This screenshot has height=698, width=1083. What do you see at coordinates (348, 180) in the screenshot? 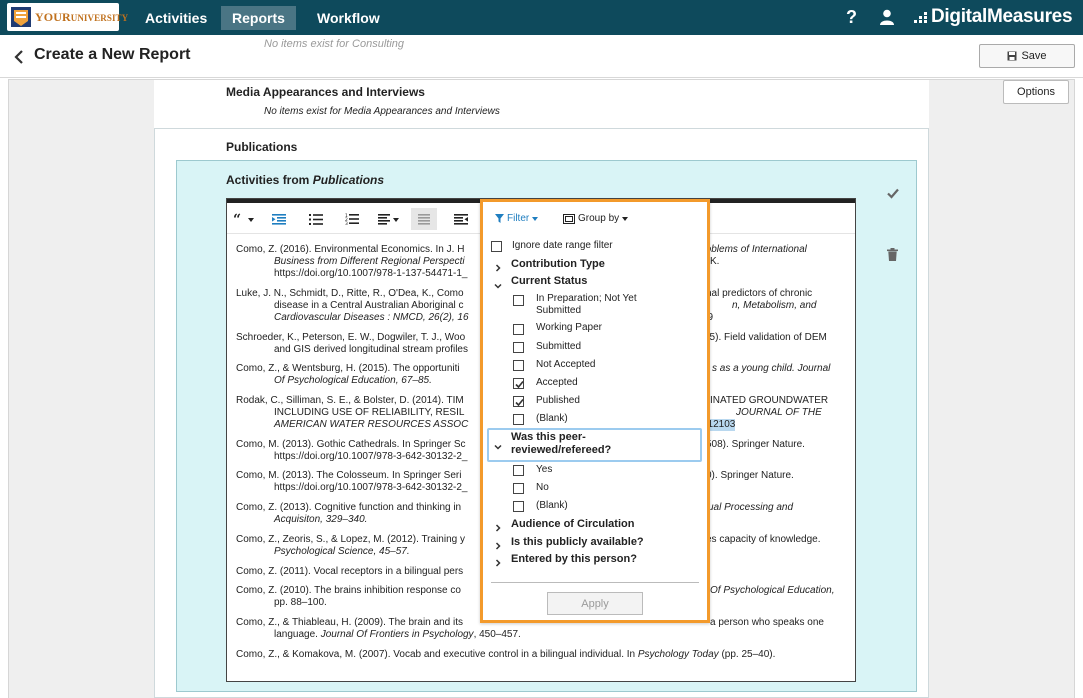
I see `activities-title-emphasis: Publications` at bounding box center [348, 180].